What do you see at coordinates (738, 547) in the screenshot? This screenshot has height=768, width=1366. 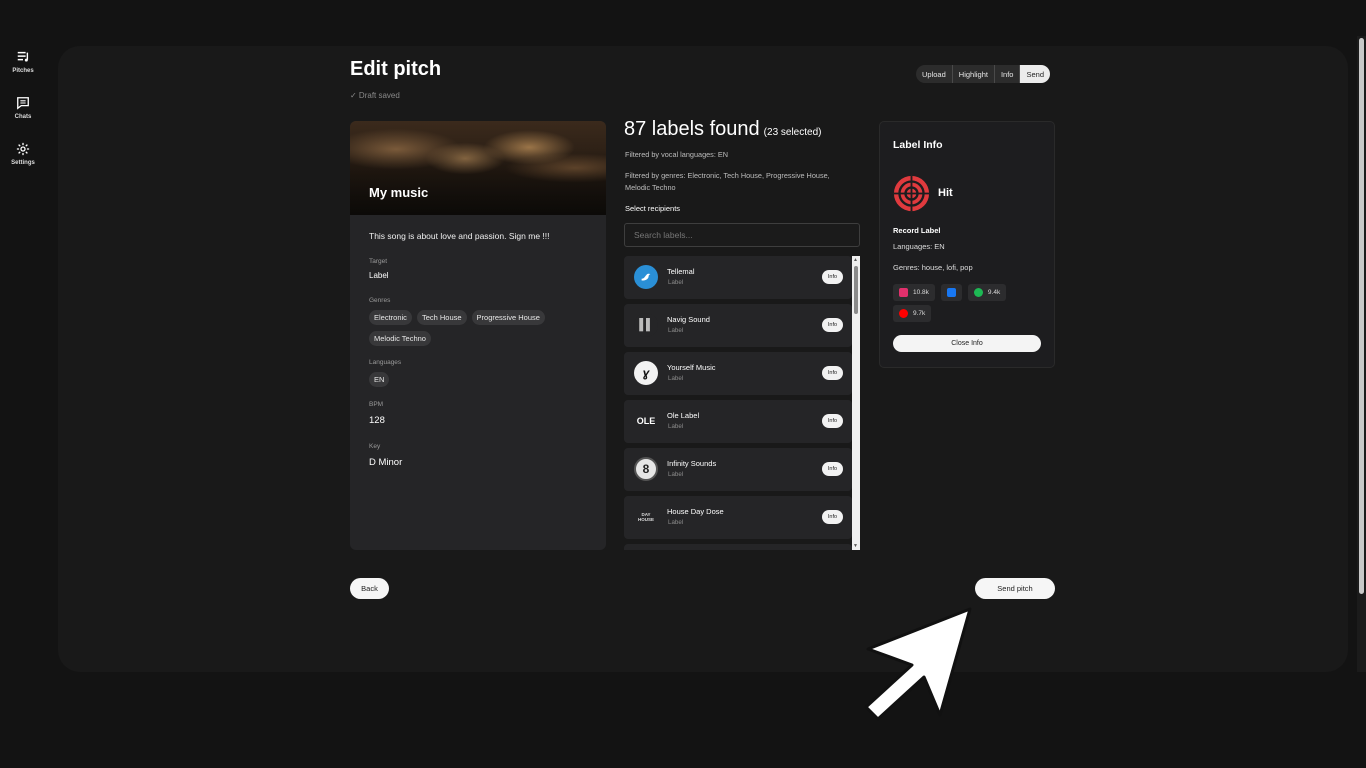 I see `list-item` at bounding box center [738, 547].